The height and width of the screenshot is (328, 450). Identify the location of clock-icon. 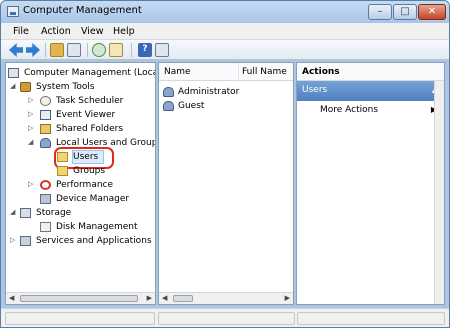
(45, 101).